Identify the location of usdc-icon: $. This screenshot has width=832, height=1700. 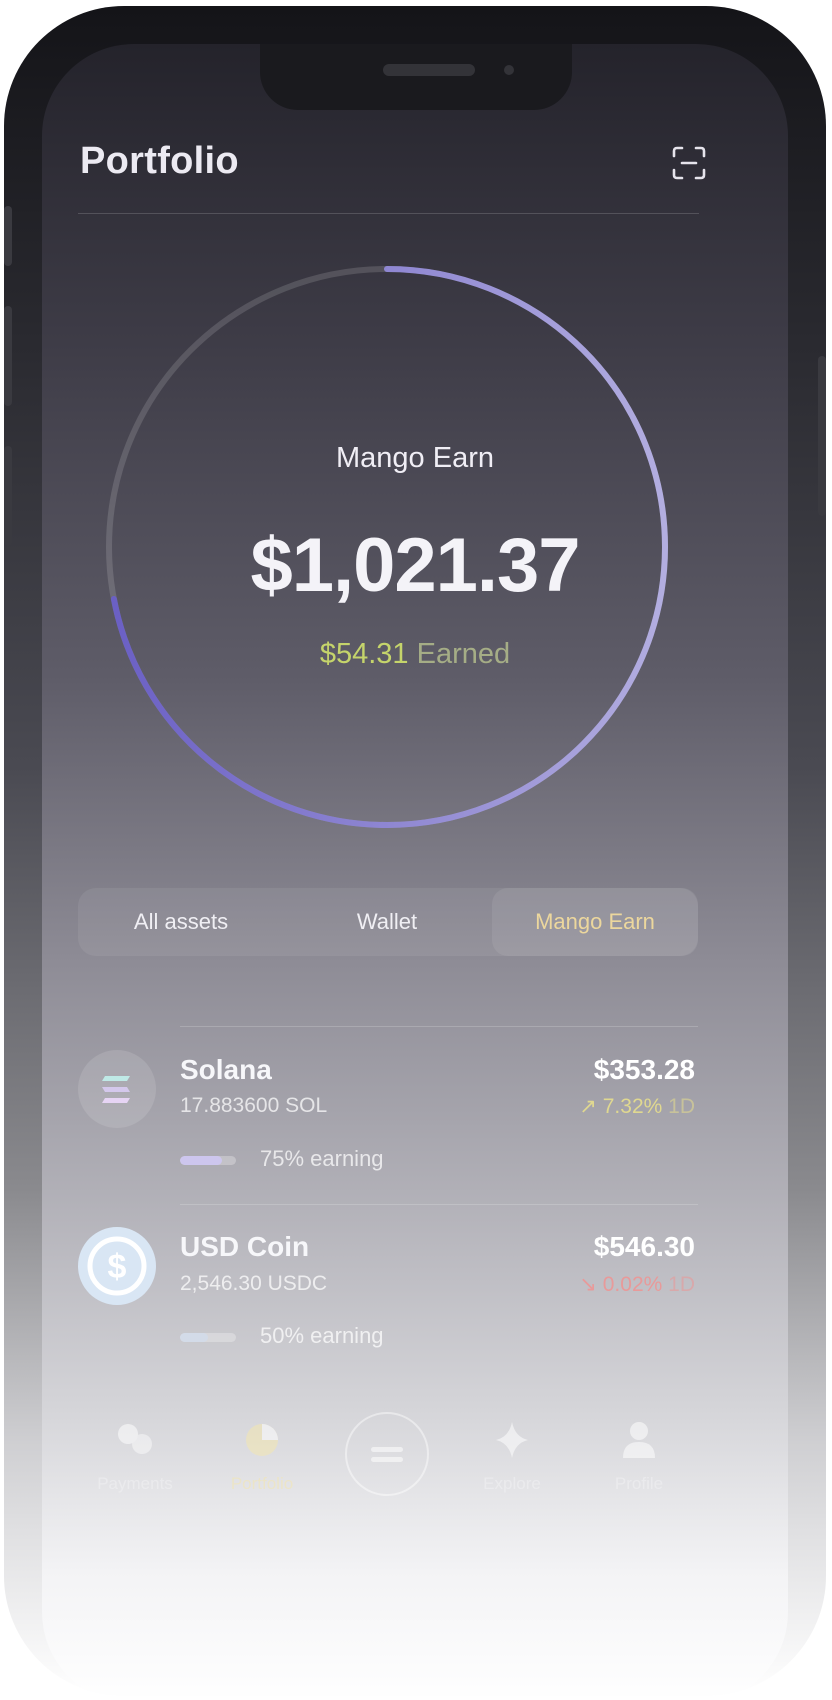
(117, 1266).